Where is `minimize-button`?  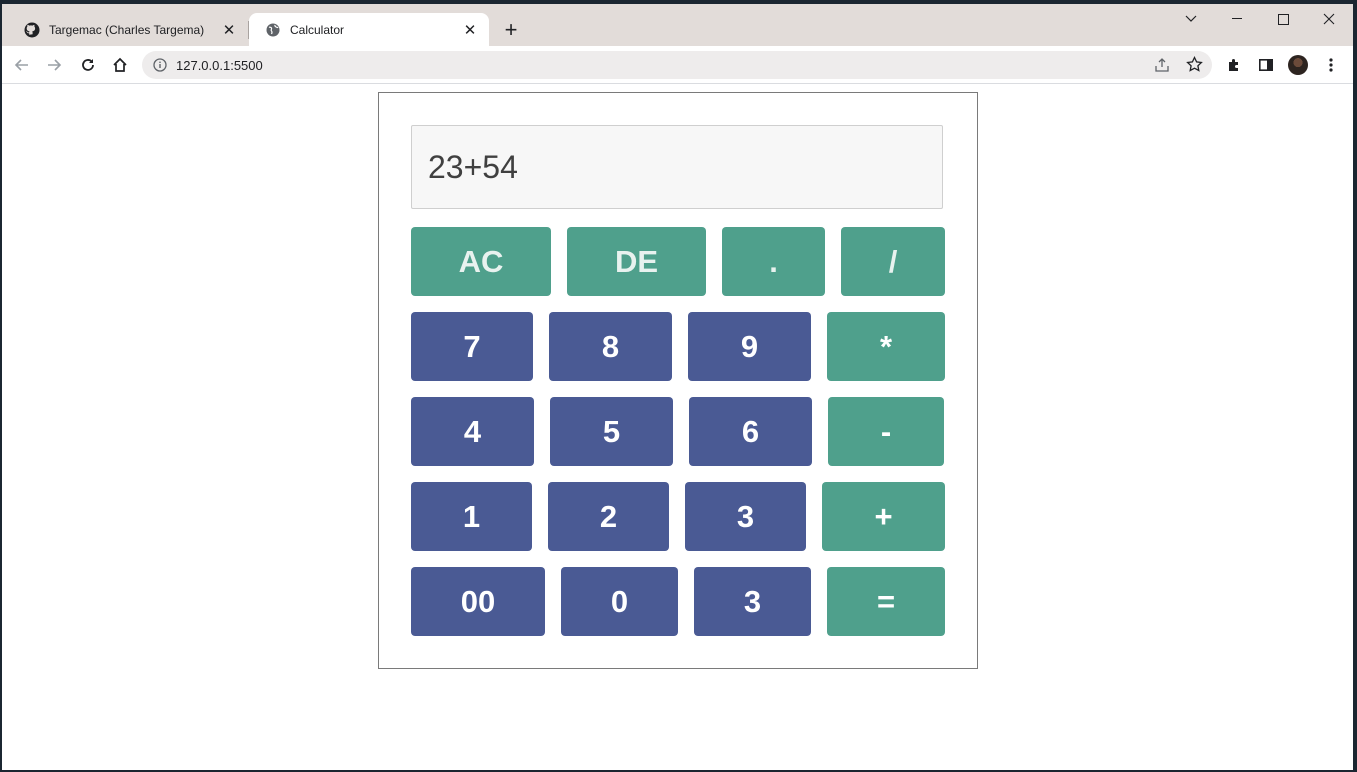 minimize-button is located at coordinates (1237, 19).